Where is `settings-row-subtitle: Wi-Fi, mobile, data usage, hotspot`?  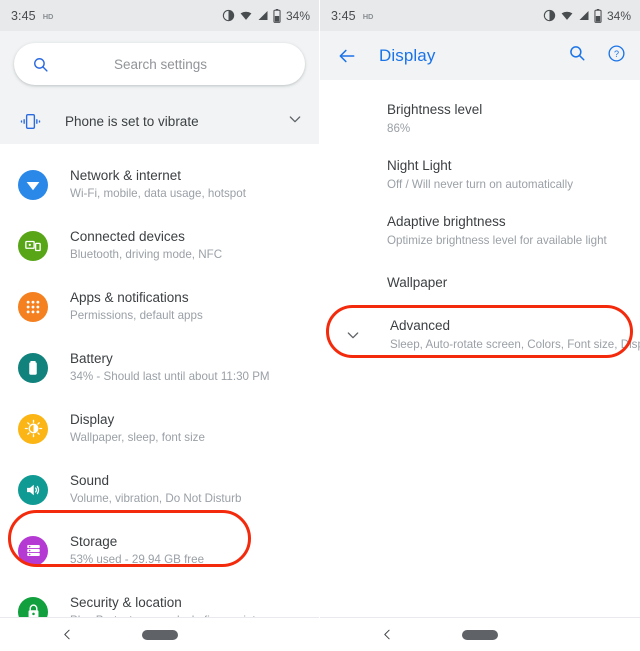 settings-row-subtitle: Wi-Fi, mobile, data usage, hotspot is located at coordinates (158, 193).